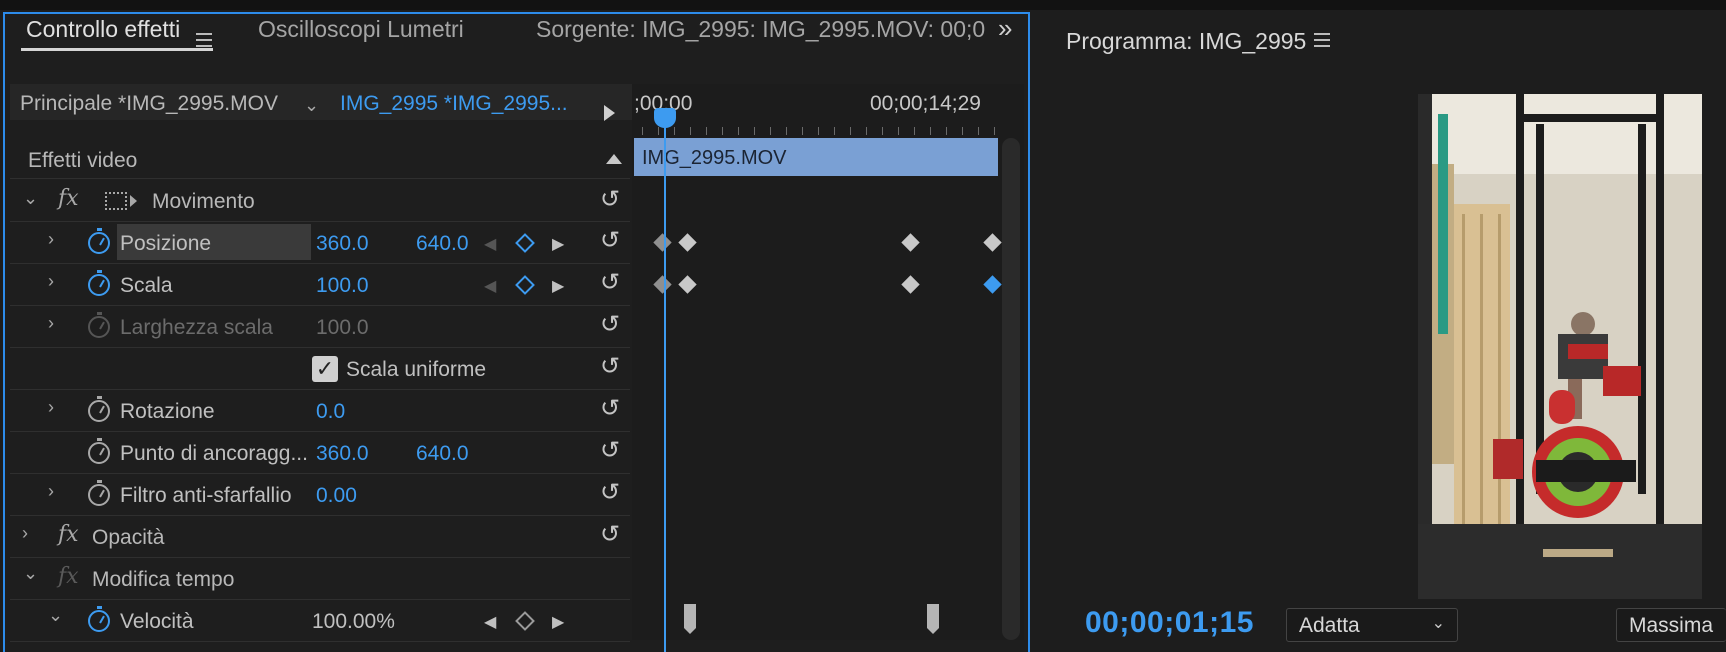 This screenshot has height=652, width=1726. What do you see at coordinates (361, 29) in the screenshot?
I see `tab-lumetri-scopes: Oscilloscopi Lumetri` at bounding box center [361, 29].